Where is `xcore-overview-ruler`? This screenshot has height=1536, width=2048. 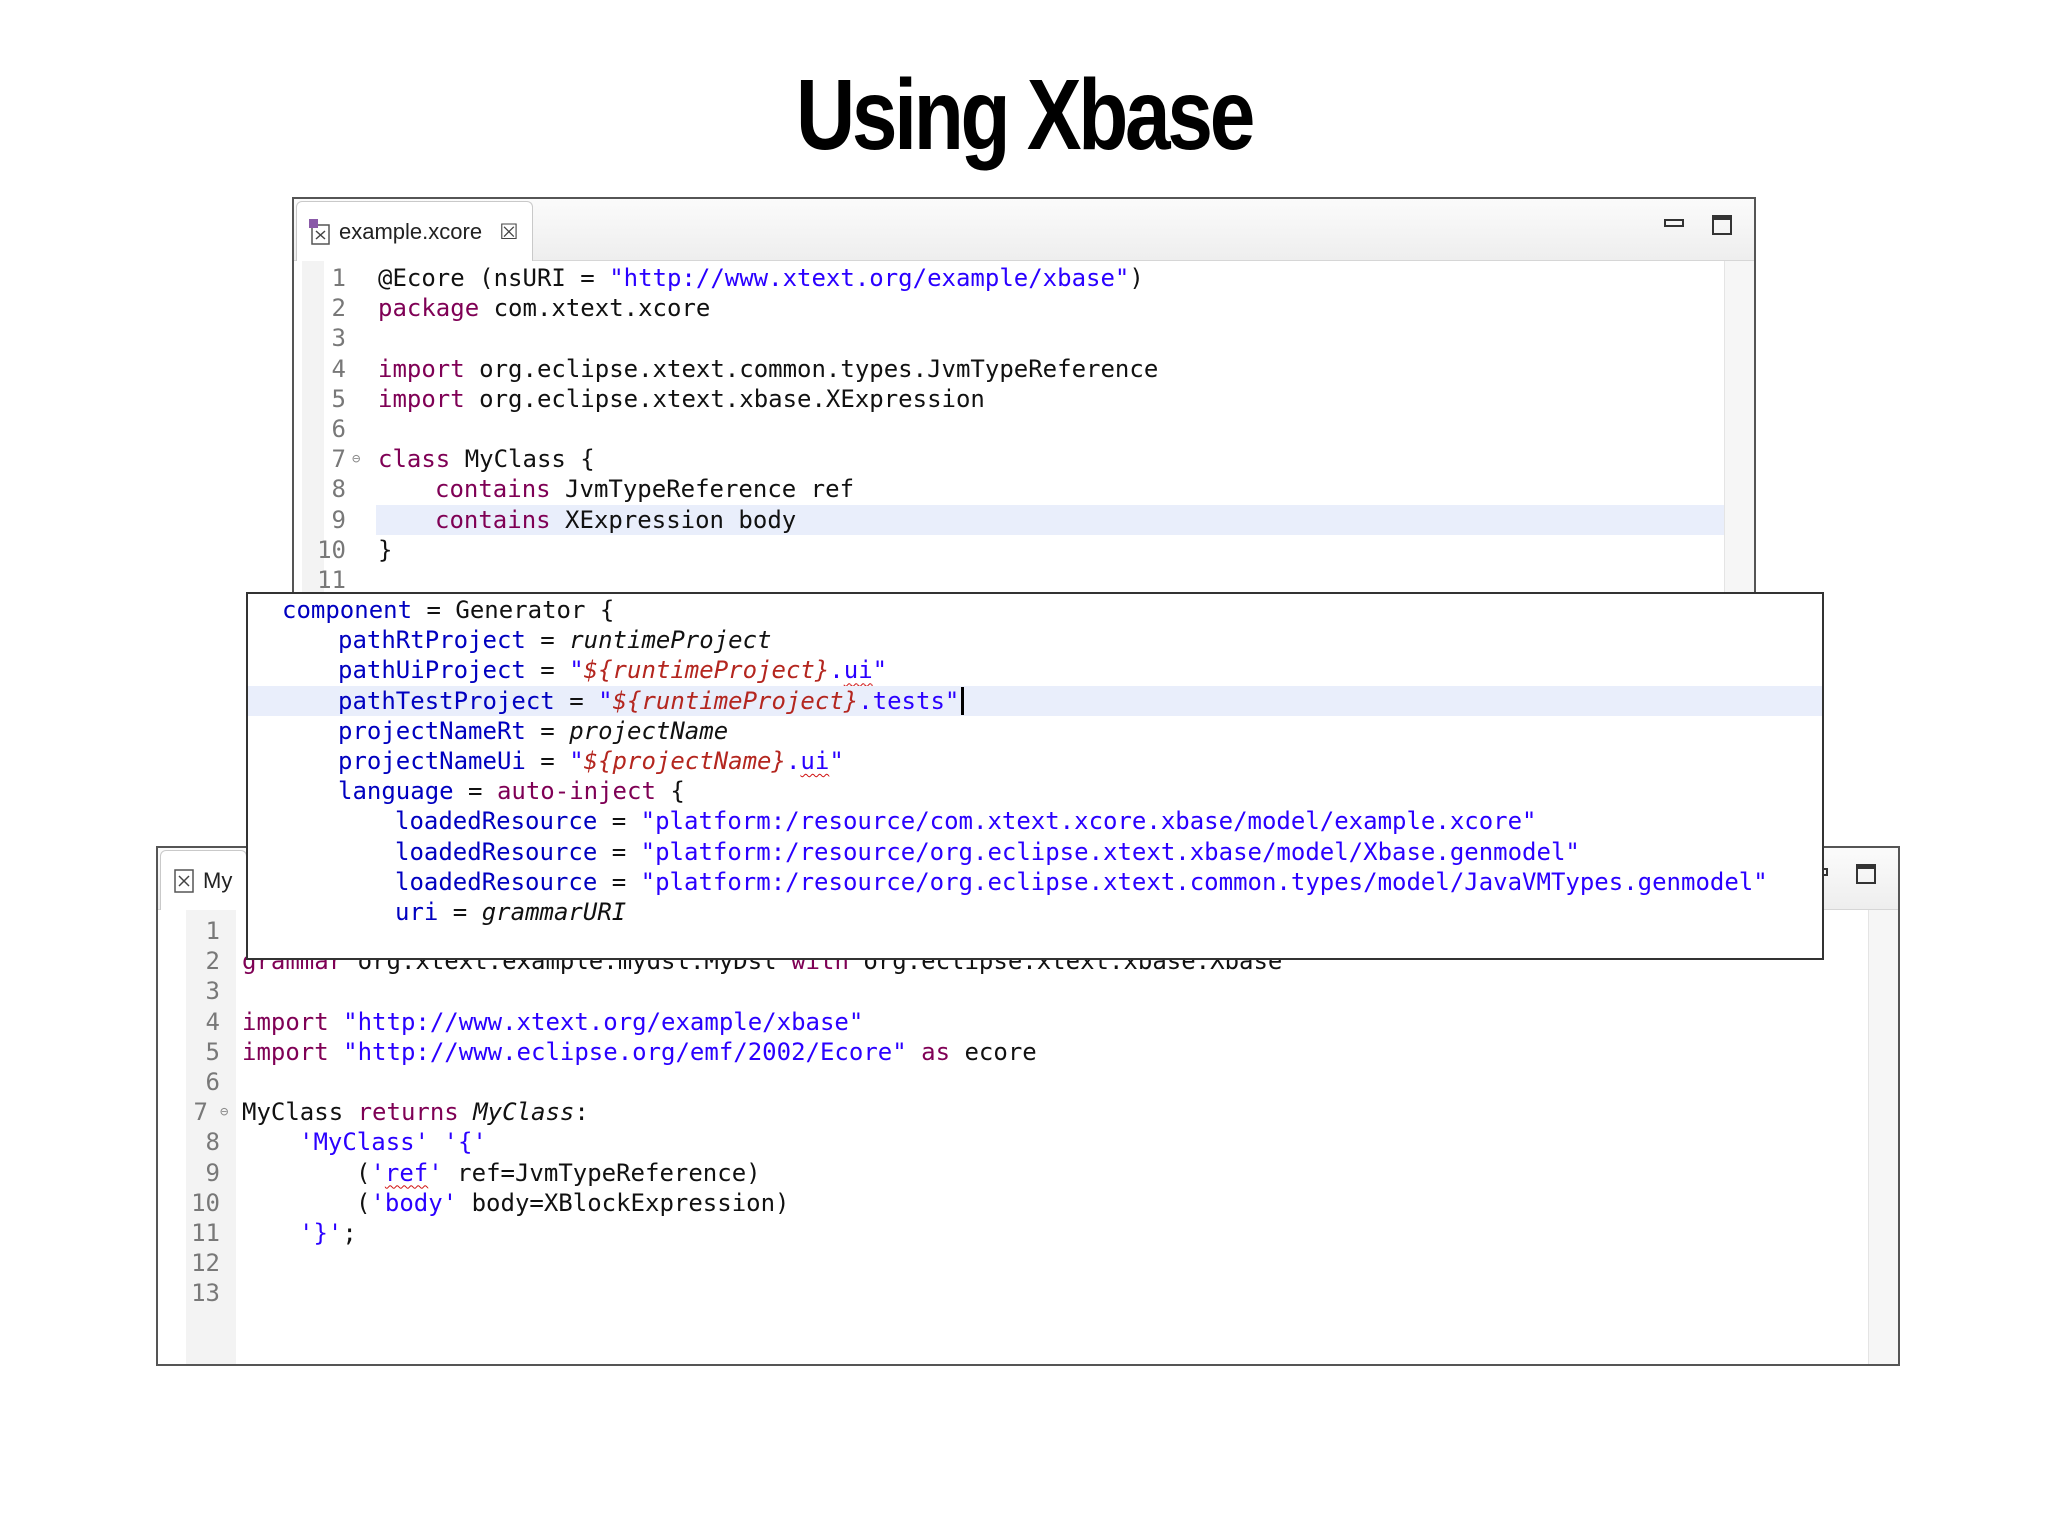
xcore-overview-ruler is located at coordinates (1739, 428).